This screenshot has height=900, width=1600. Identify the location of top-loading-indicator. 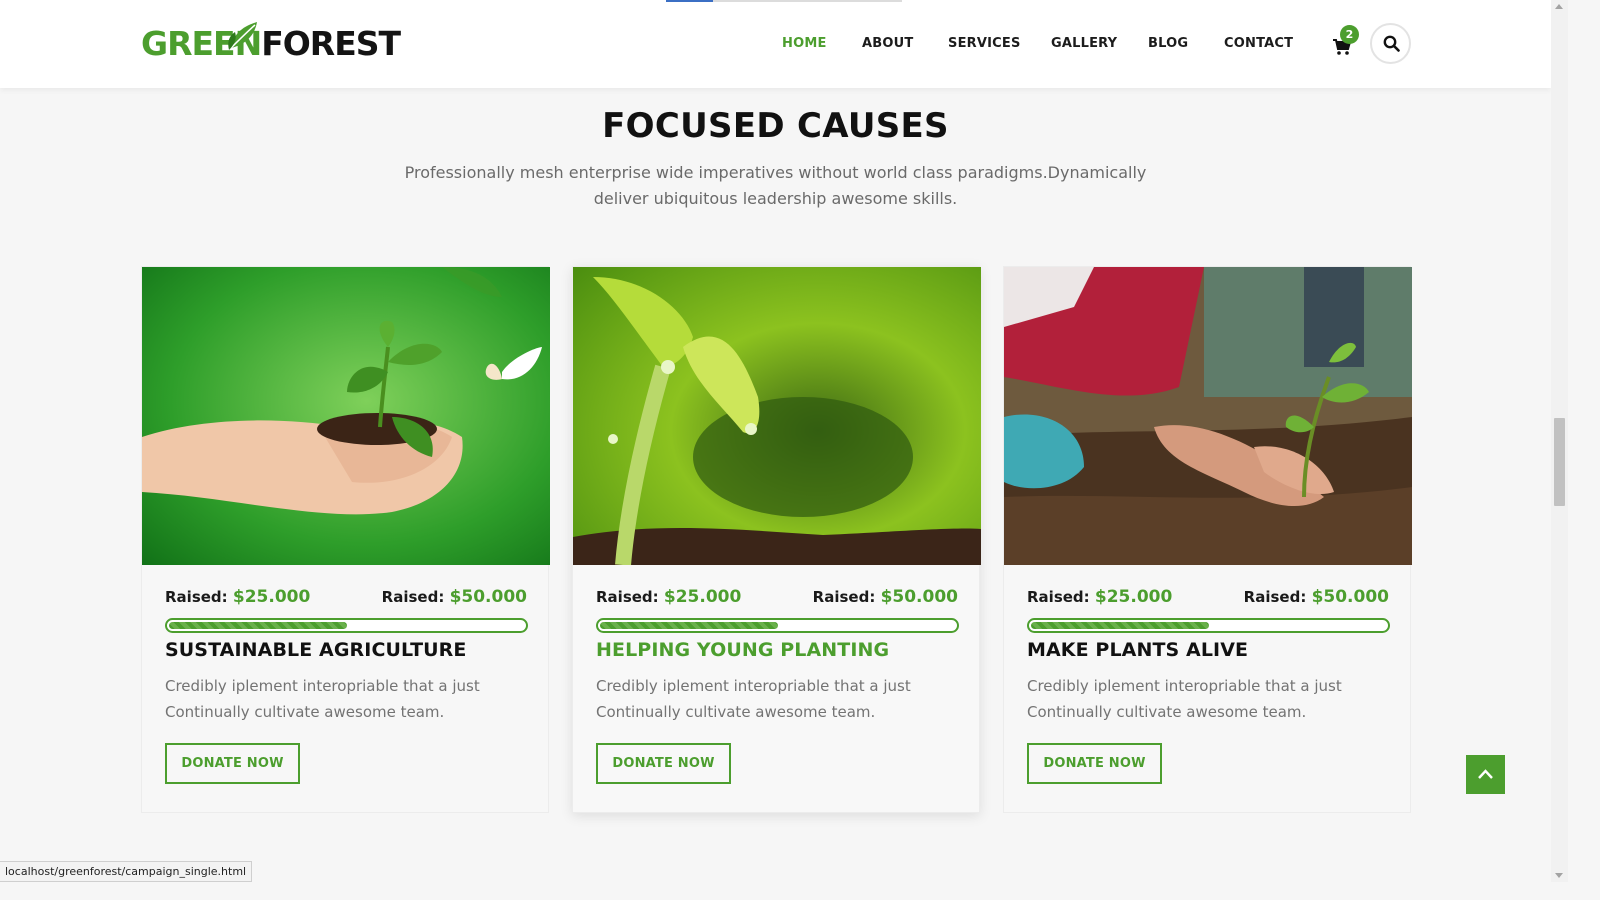
(784, 1).